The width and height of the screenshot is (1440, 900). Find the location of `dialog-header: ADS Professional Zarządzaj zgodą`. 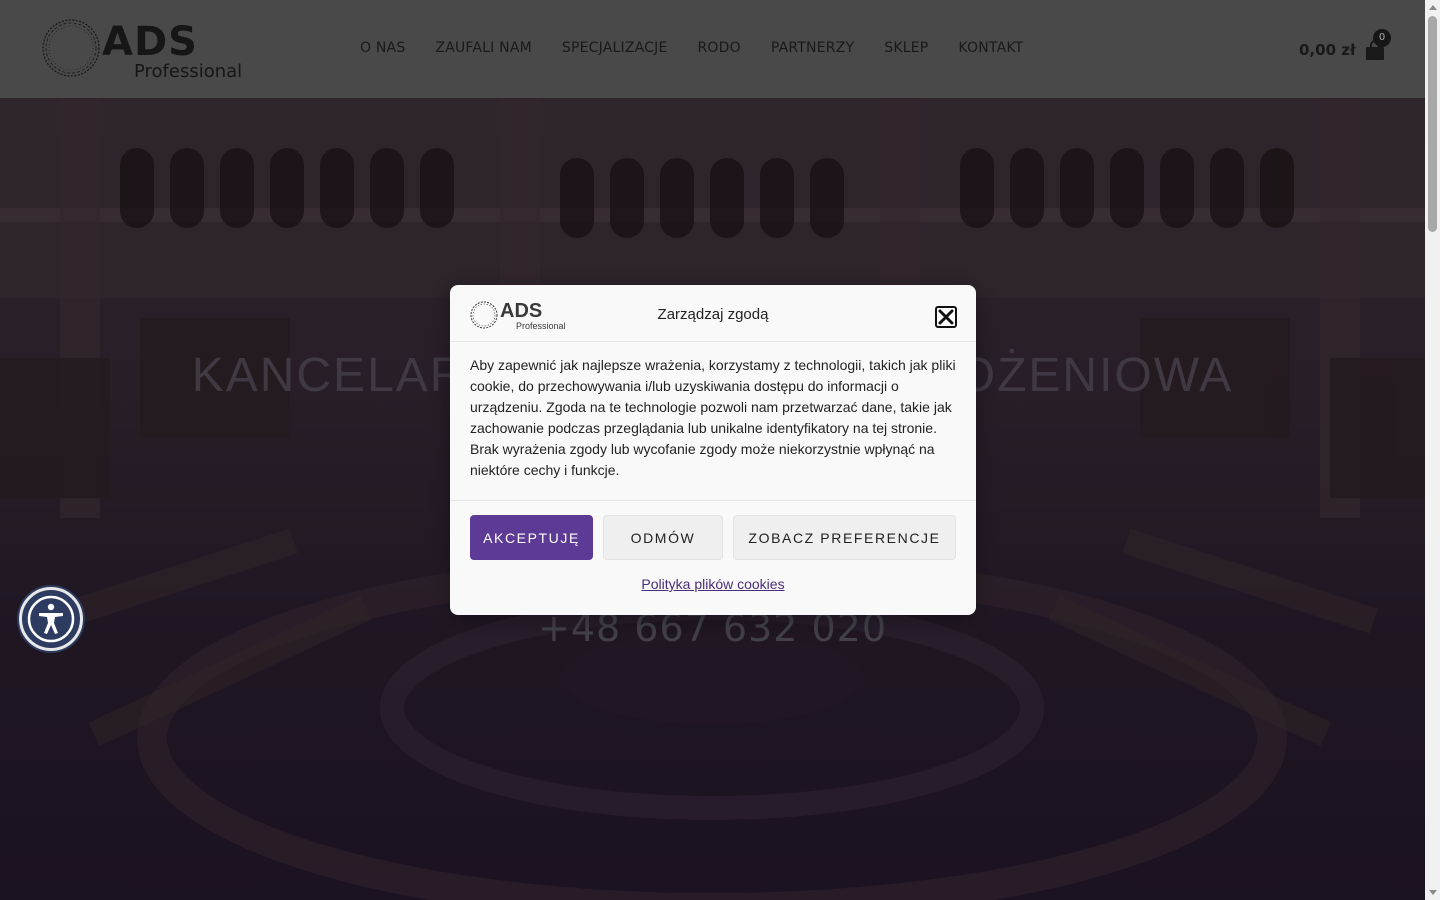

dialog-header: ADS Professional Zarządzaj zgodą is located at coordinates (713, 313).